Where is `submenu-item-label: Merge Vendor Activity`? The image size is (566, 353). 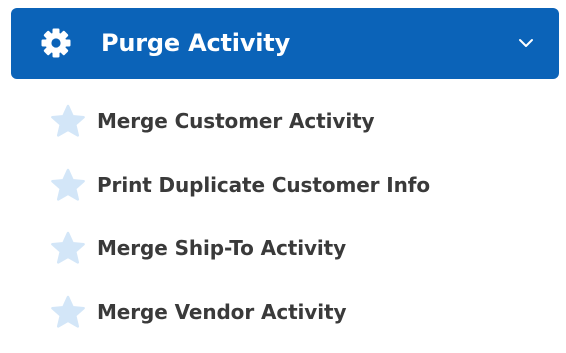 submenu-item-label: Merge Vendor Activity is located at coordinates (222, 312).